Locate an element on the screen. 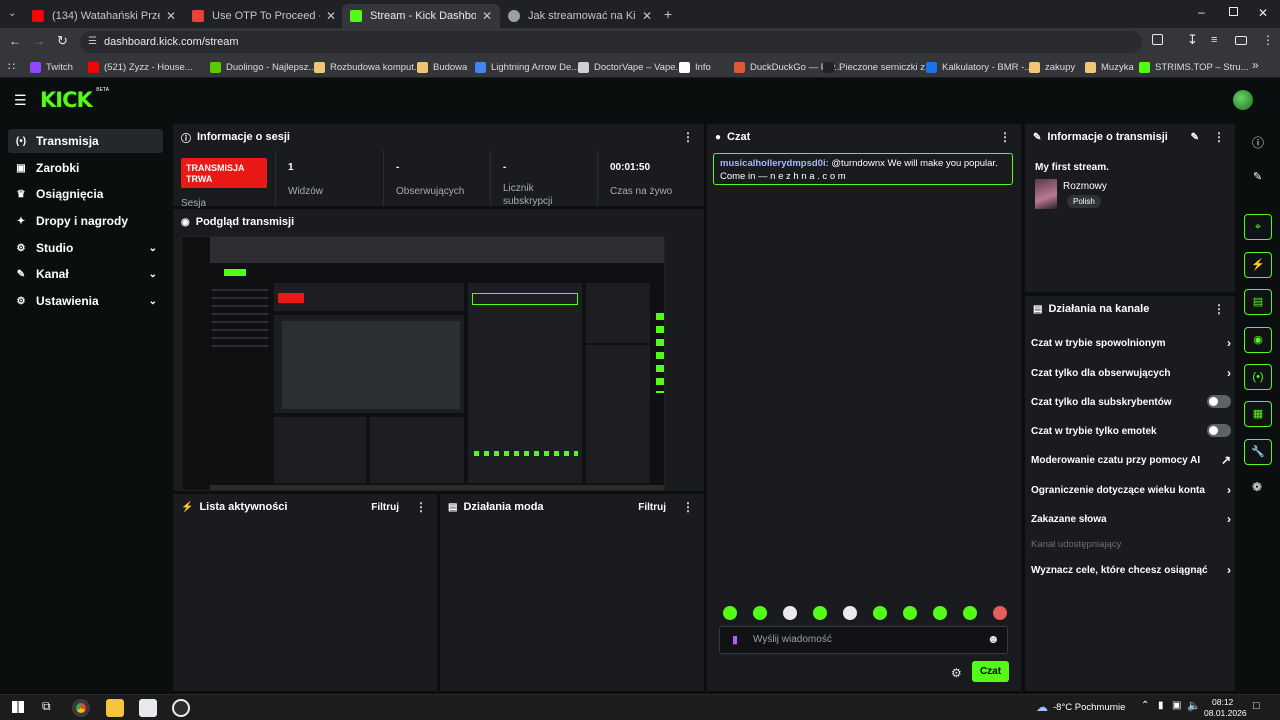 This screenshot has height=720, width=1280. stream-preview-video is located at coordinates (423, 363).